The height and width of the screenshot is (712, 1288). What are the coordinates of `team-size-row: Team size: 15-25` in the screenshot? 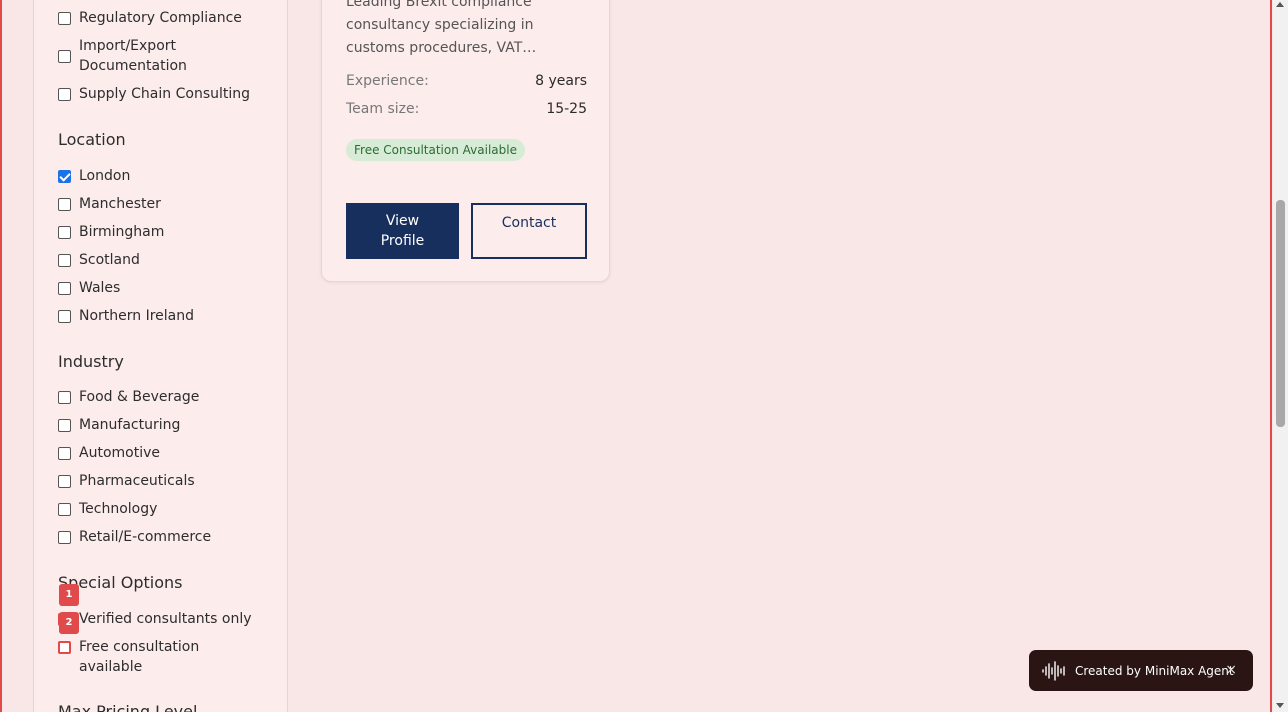 It's located at (466, 109).